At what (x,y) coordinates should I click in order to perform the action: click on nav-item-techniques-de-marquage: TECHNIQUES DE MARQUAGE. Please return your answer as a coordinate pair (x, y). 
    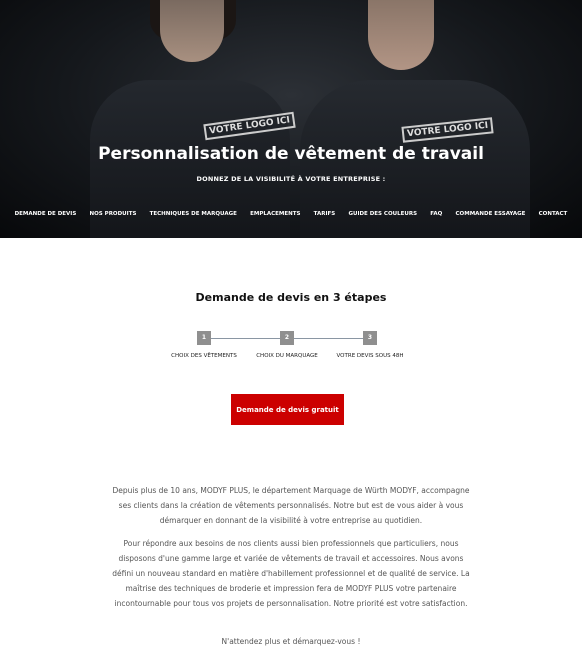
    Looking at the image, I should click on (193, 214).